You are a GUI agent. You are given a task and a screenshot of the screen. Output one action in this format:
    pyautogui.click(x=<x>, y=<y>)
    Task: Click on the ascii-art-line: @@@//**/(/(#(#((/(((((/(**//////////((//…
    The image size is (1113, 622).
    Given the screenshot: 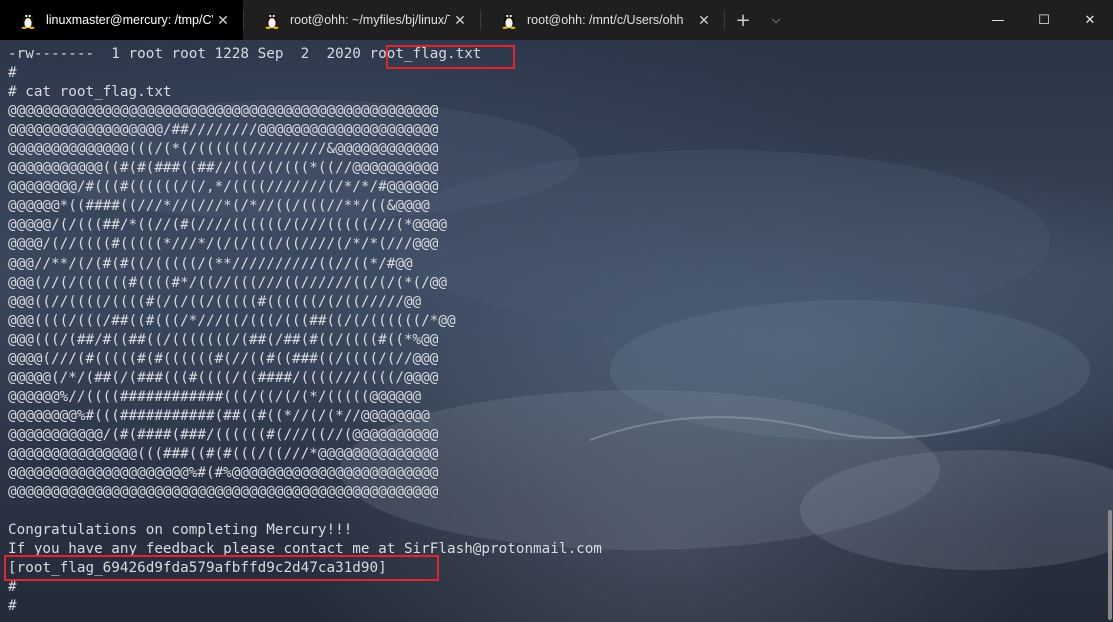 What is the action you would take?
    pyautogui.click(x=210, y=263)
    